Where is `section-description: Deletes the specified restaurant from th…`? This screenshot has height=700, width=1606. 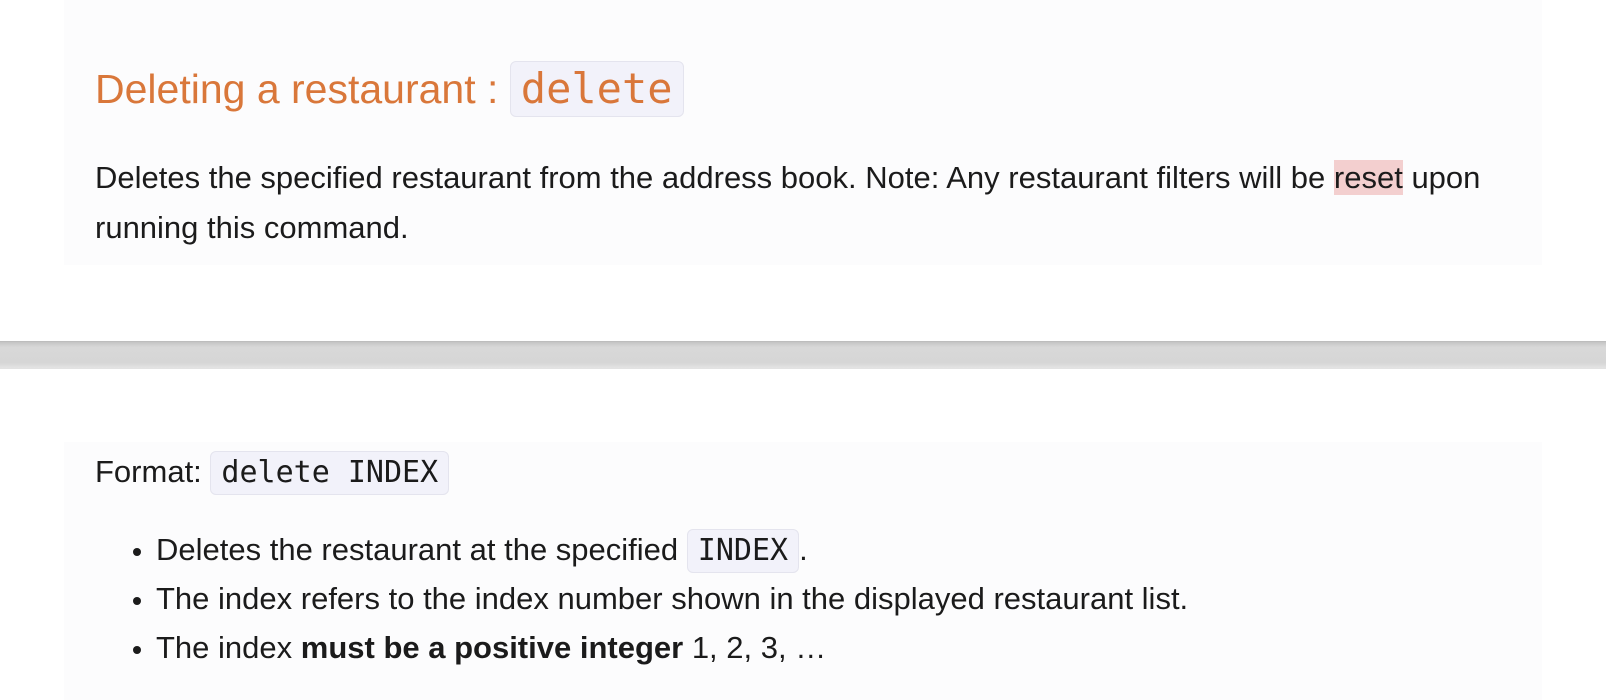 section-description: Deletes the specified restaurant from th… is located at coordinates (805, 203).